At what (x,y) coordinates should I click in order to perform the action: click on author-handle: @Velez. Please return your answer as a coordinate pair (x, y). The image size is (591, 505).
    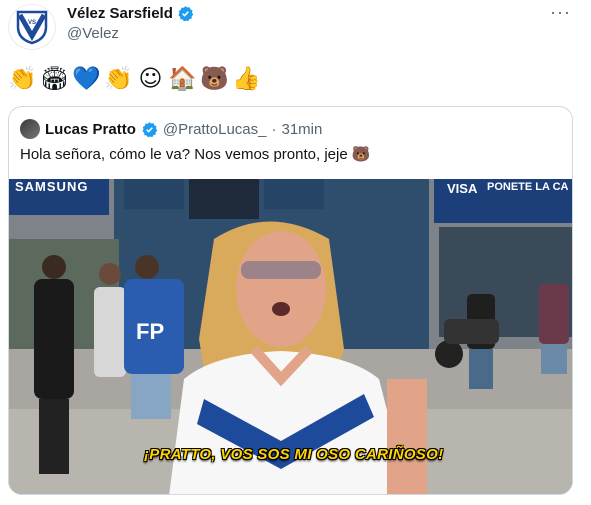
    Looking at the image, I should click on (93, 33).